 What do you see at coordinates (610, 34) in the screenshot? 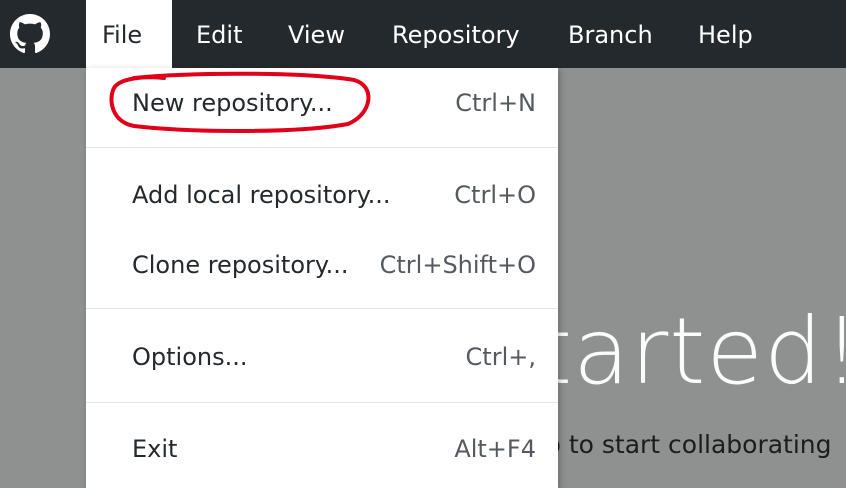
I see `menu-branch: Branch` at bounding box center [610, 34].